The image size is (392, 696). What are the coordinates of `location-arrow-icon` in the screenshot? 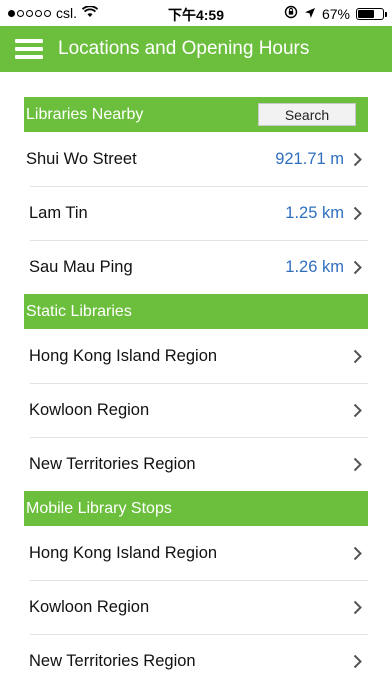 It's located at (310, 14).